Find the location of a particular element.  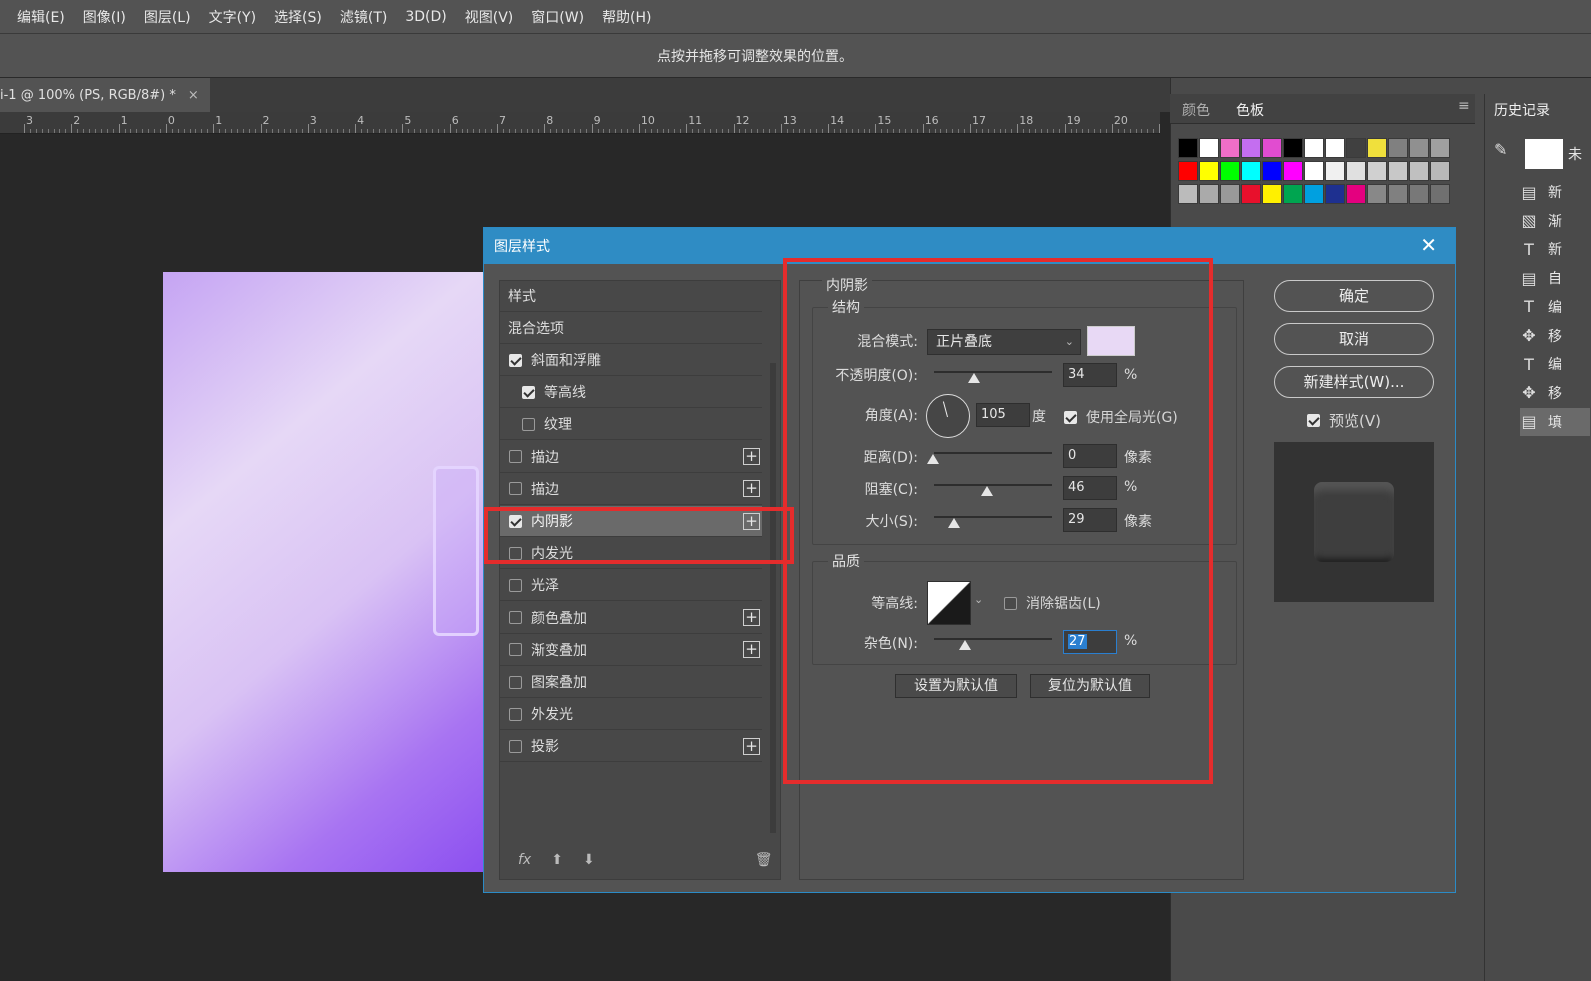

style-item: 图案叠加 is located at coordinates (631, 682).